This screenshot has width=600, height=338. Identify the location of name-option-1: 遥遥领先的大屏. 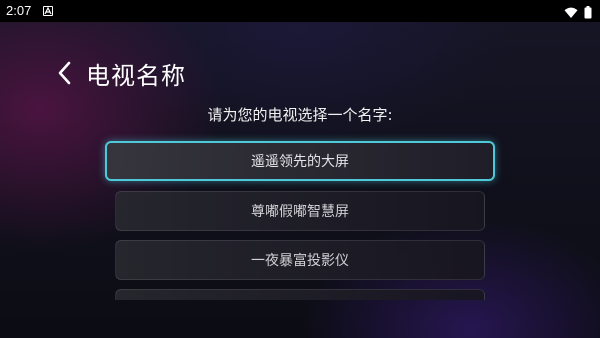
(300, 161).